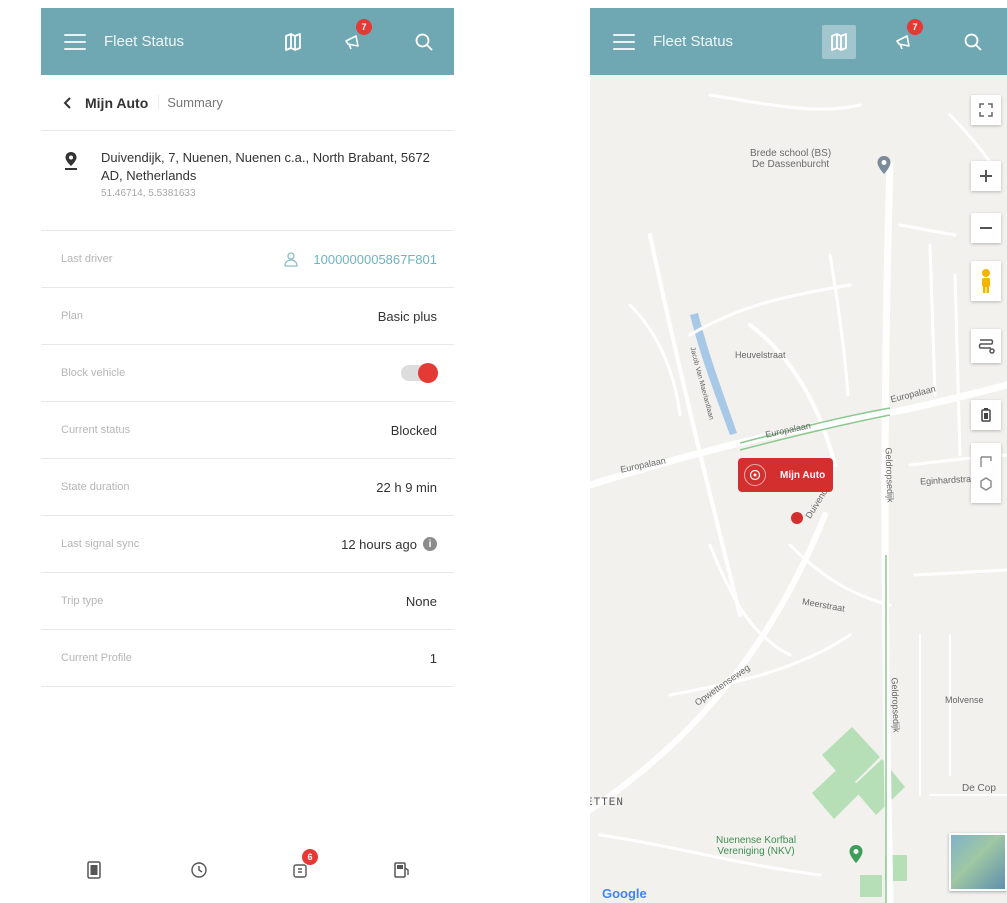 The height and width of the screenshot is (903, 1007). What do you see at coordinates (310, 857) in the screenshot?
I see `alerts-badge: 6` at bounding box center [310, 857].